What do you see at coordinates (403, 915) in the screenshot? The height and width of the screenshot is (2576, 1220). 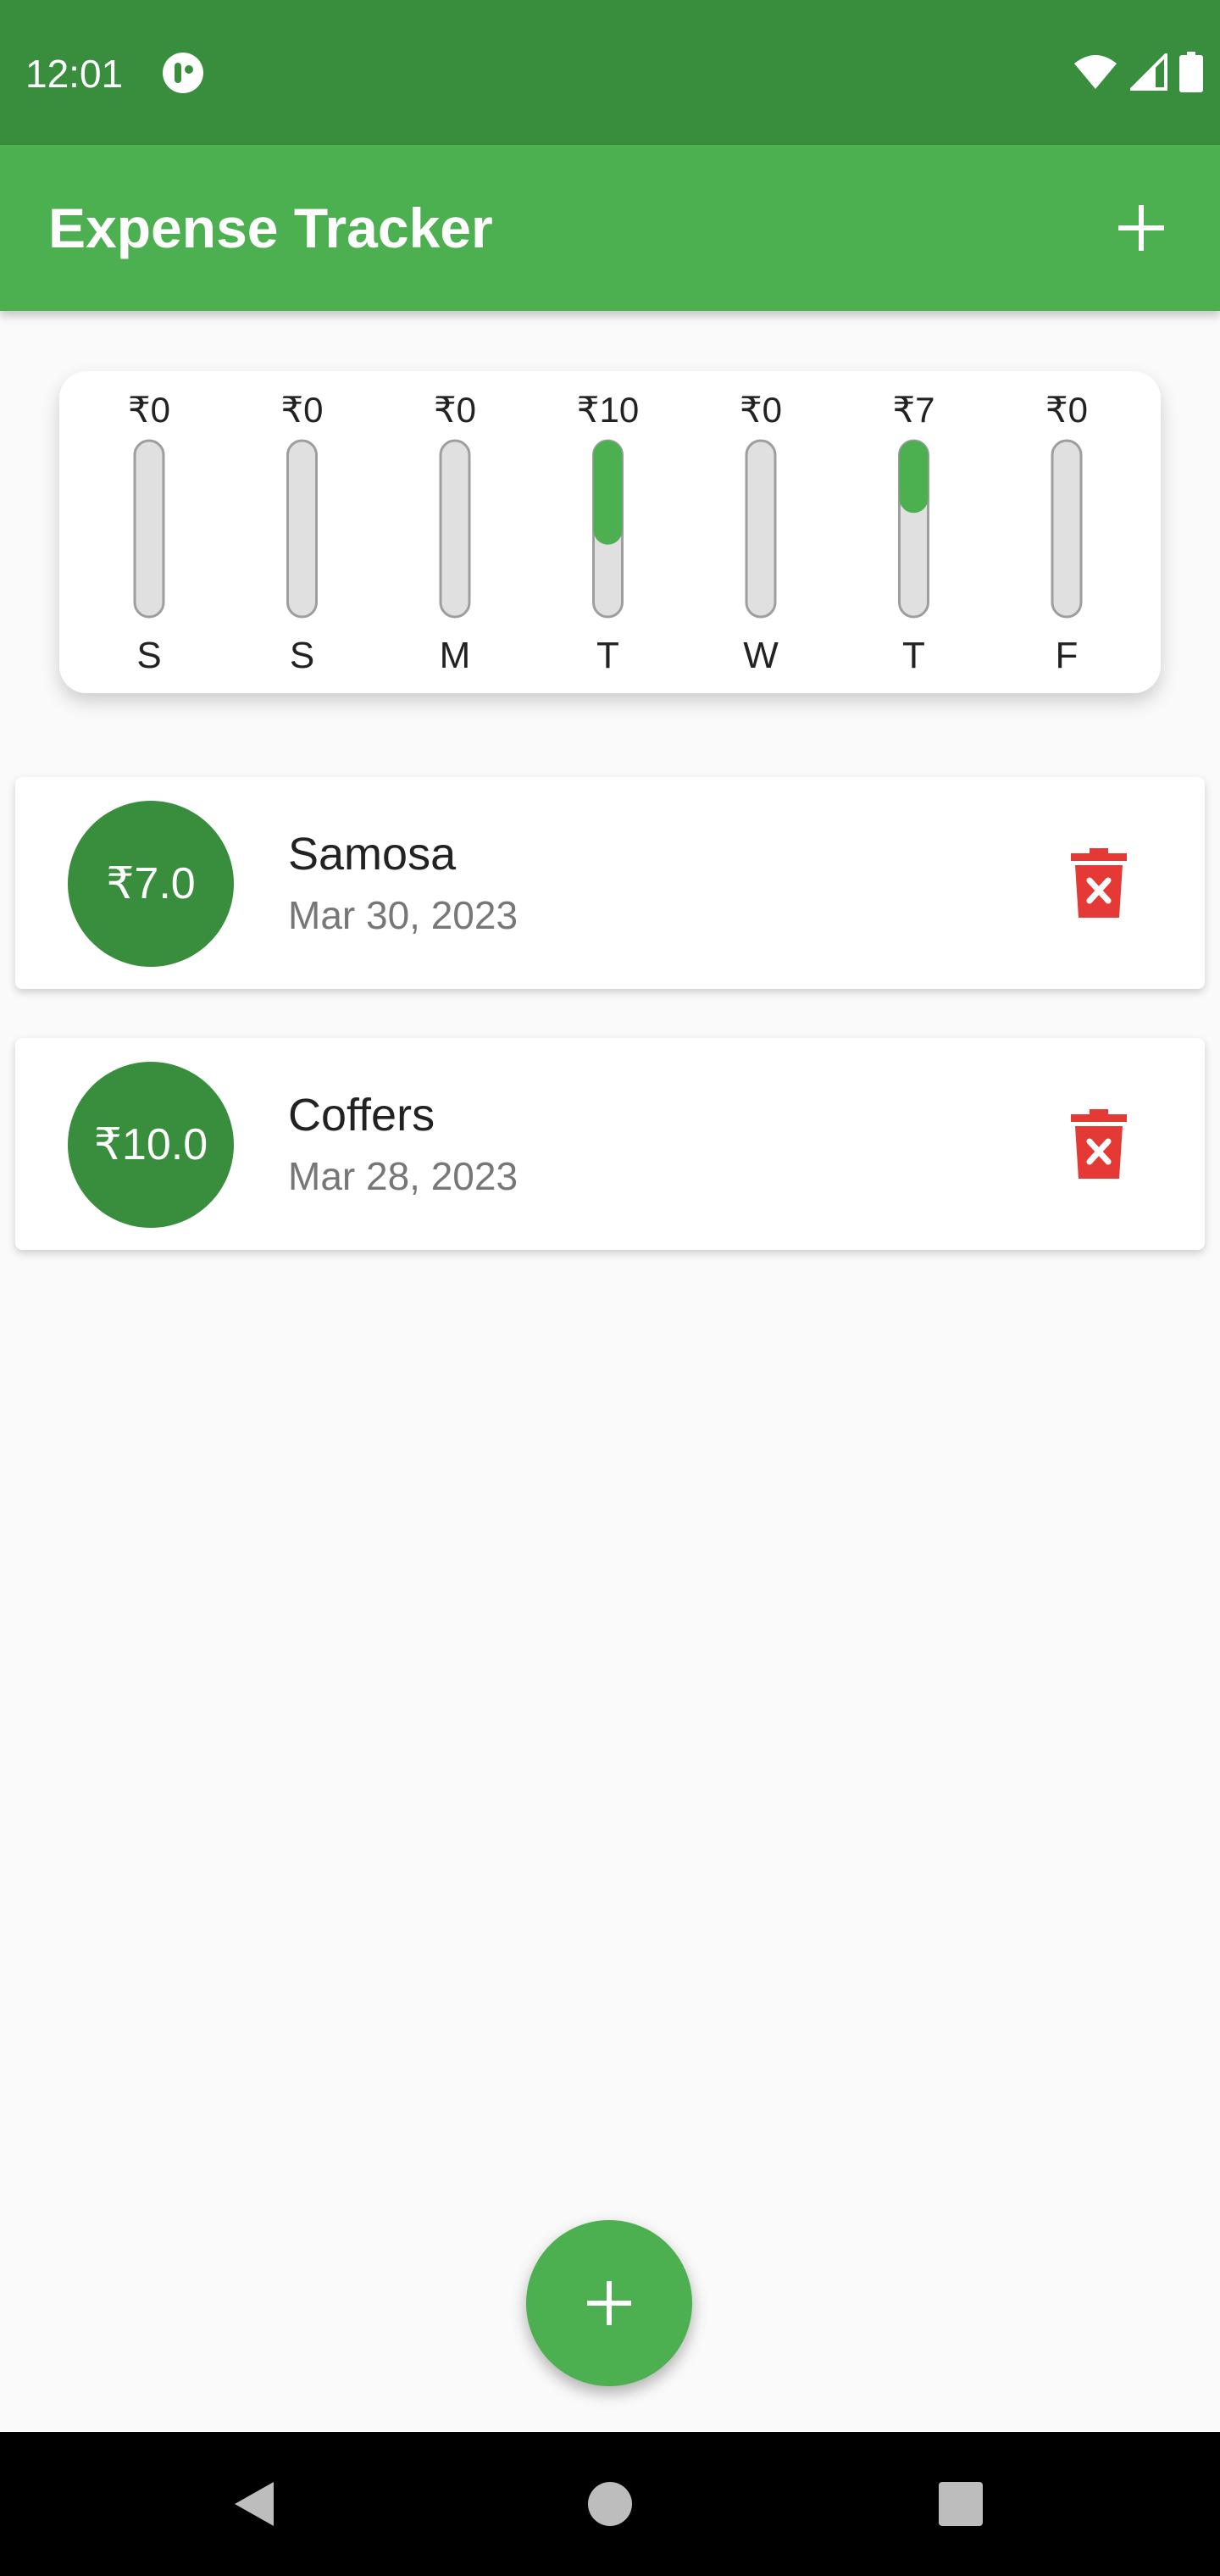 I see `expense-date: Mar 30, 2023` at bounding box center [403, 915].